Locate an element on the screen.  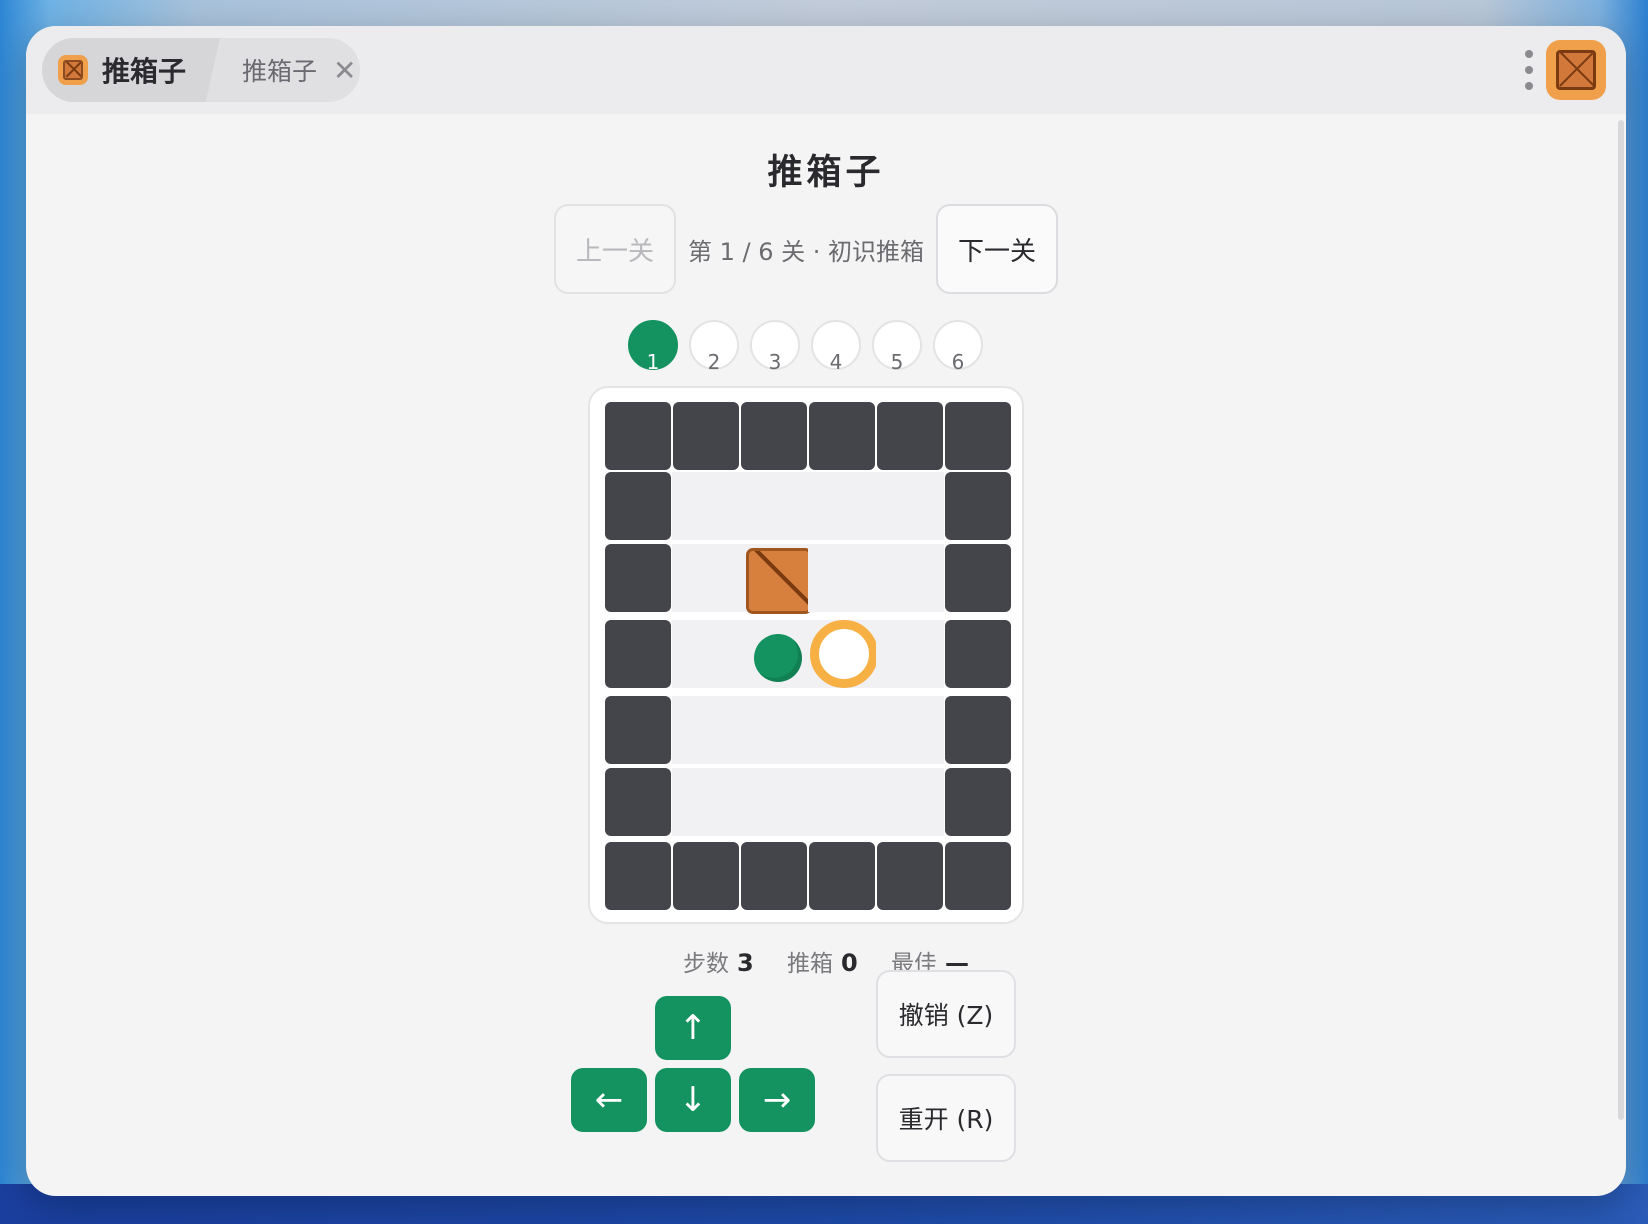
level-dot-label: 2 is located at coordinates (714, 362).